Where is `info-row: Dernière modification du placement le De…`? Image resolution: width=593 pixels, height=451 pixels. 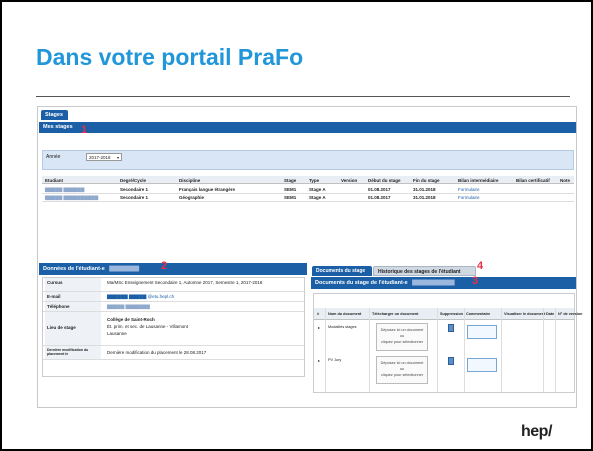 info-row: Dernière modification du placement le De… is located at coordinates (173, 353).